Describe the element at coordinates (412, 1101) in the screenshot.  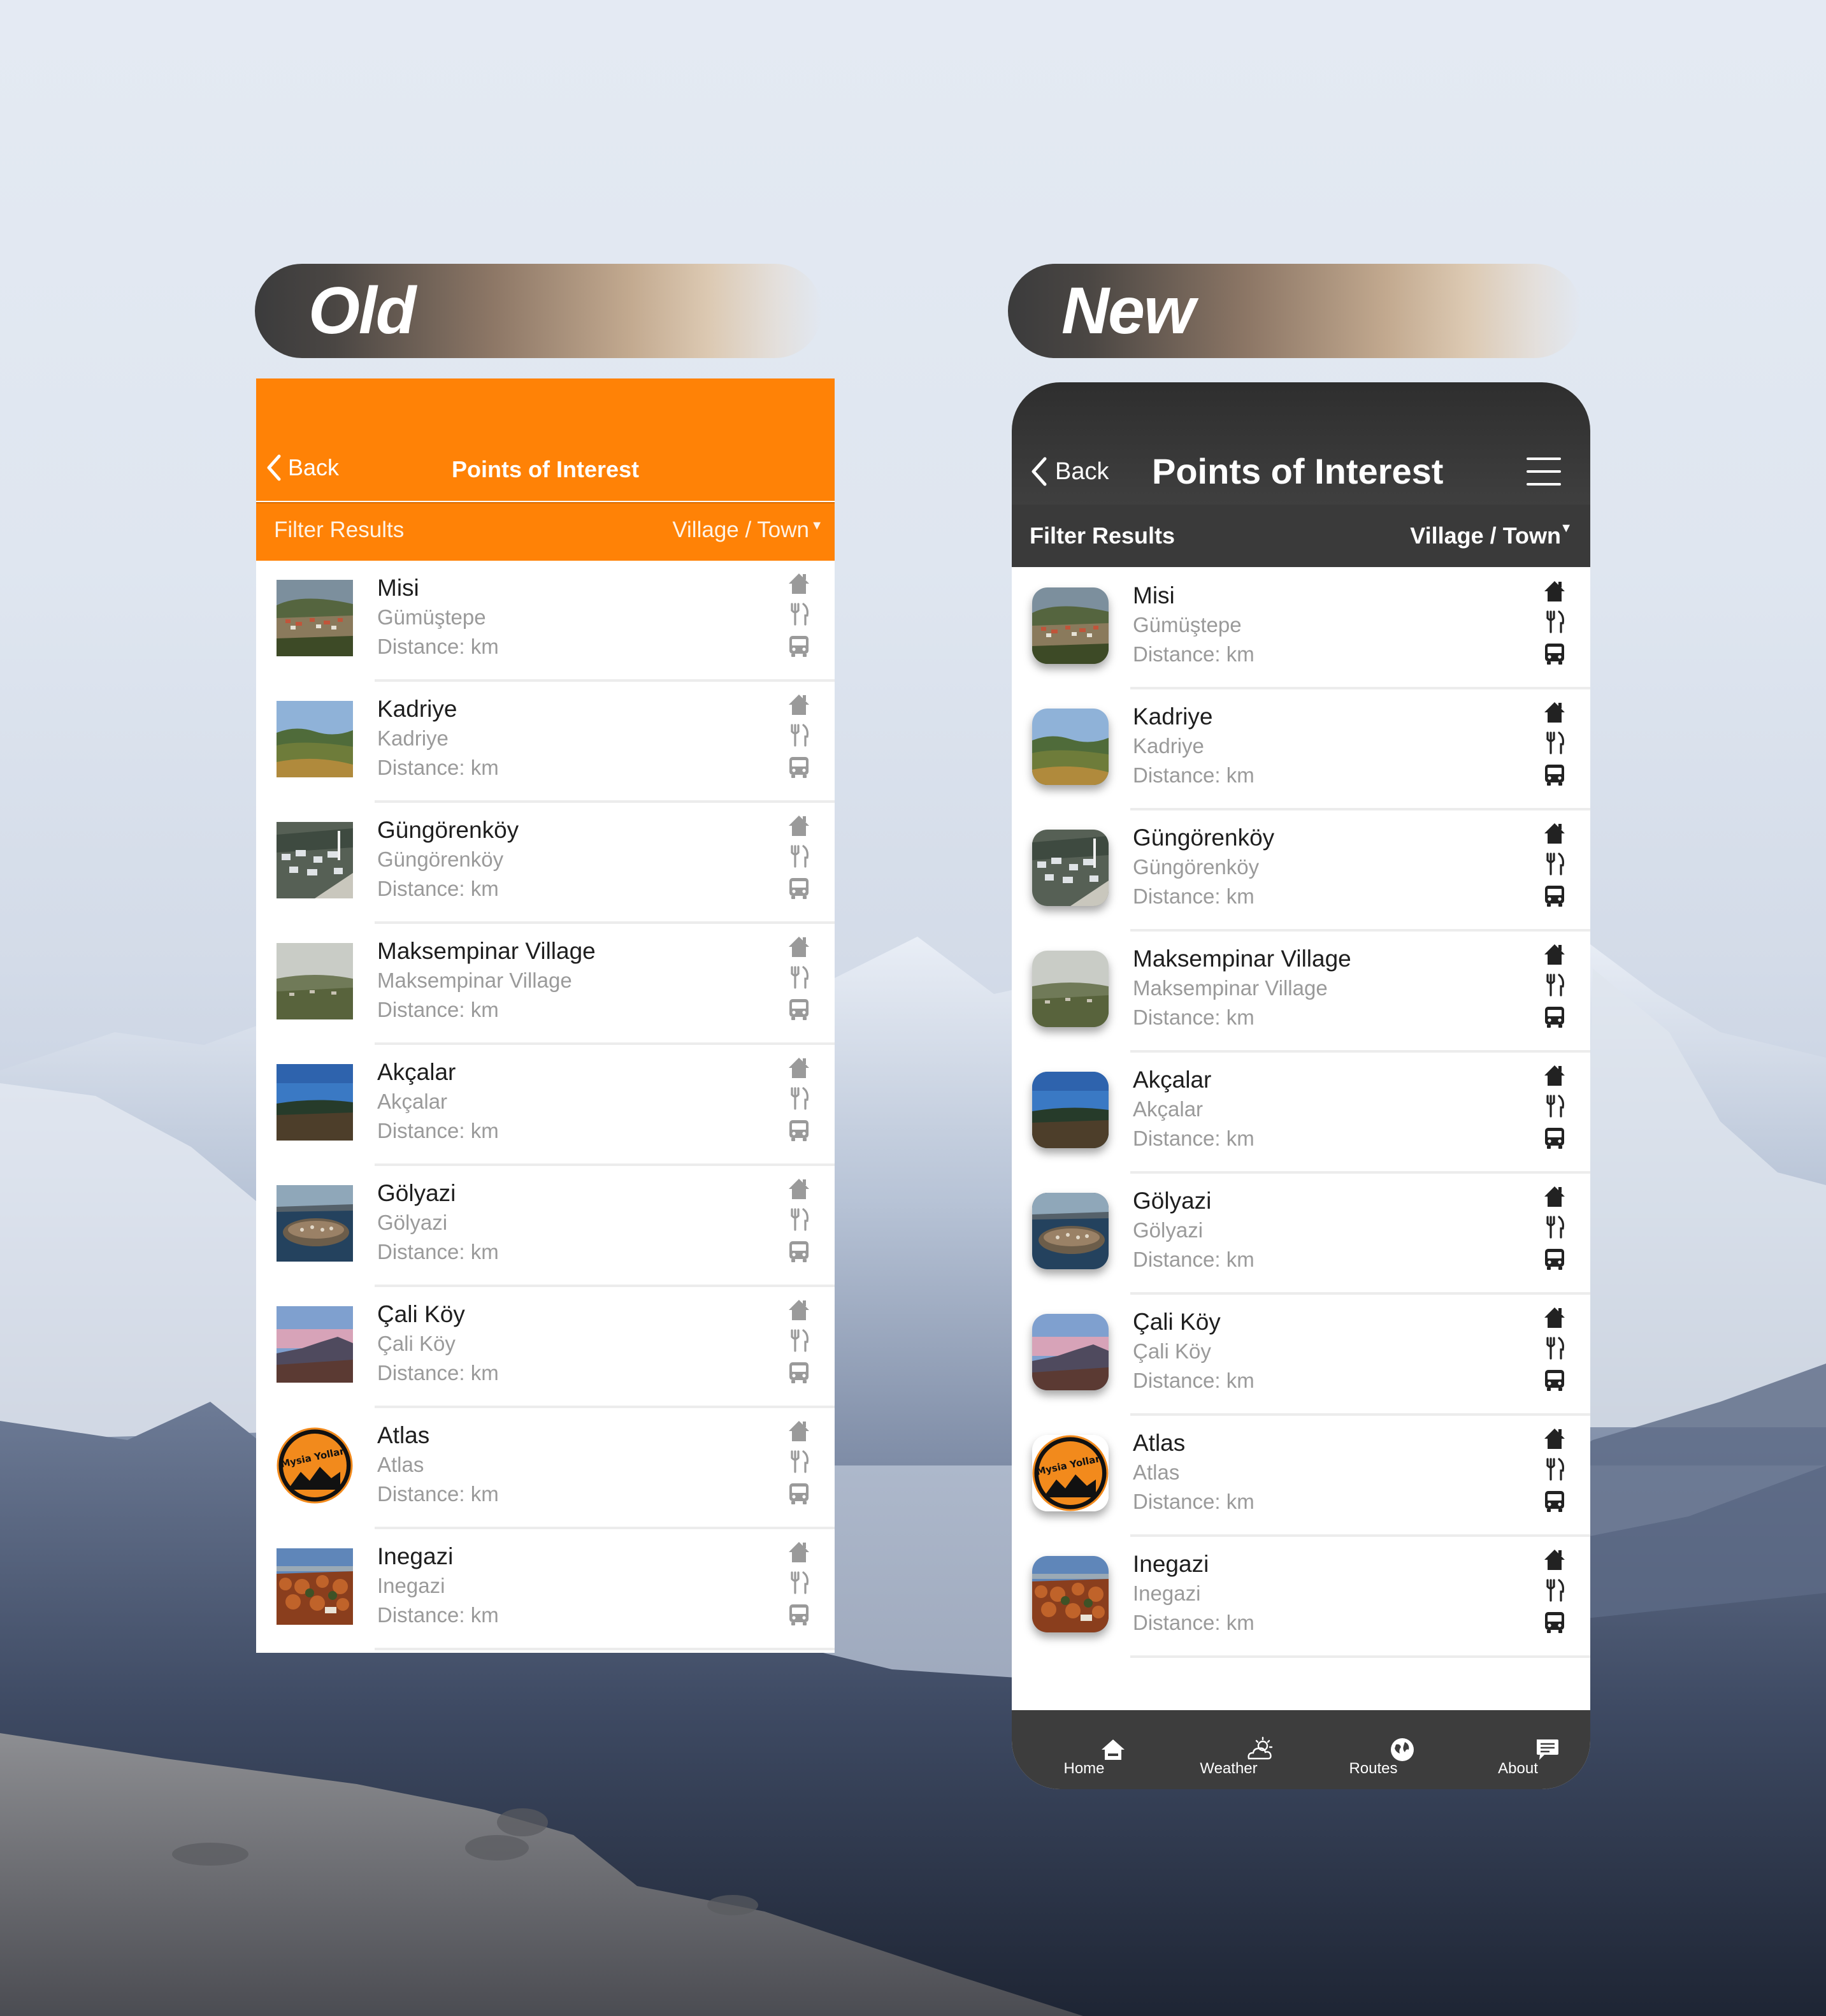
I see `poi-subtitle: Akçalar` at that location.